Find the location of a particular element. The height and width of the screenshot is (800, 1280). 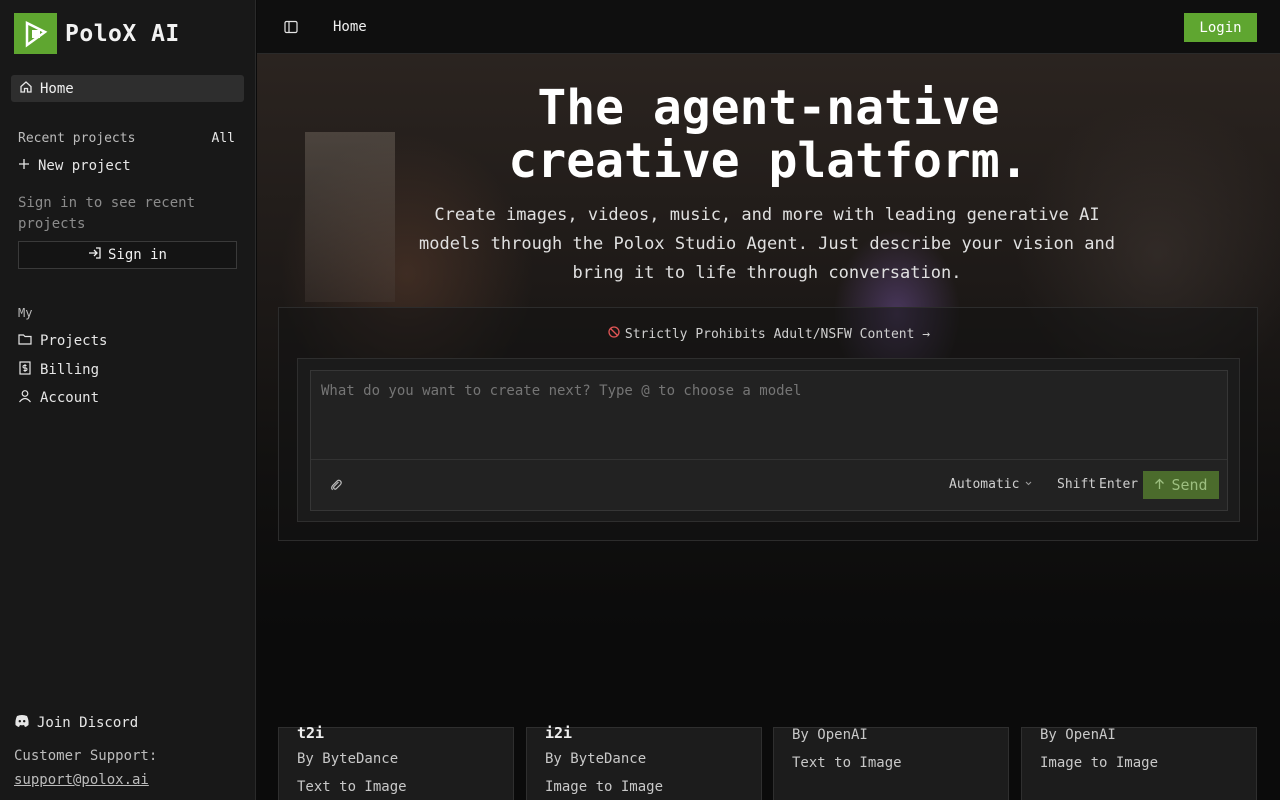

recent-projects-header: Recent projects All is located at coordinates (126, 138).